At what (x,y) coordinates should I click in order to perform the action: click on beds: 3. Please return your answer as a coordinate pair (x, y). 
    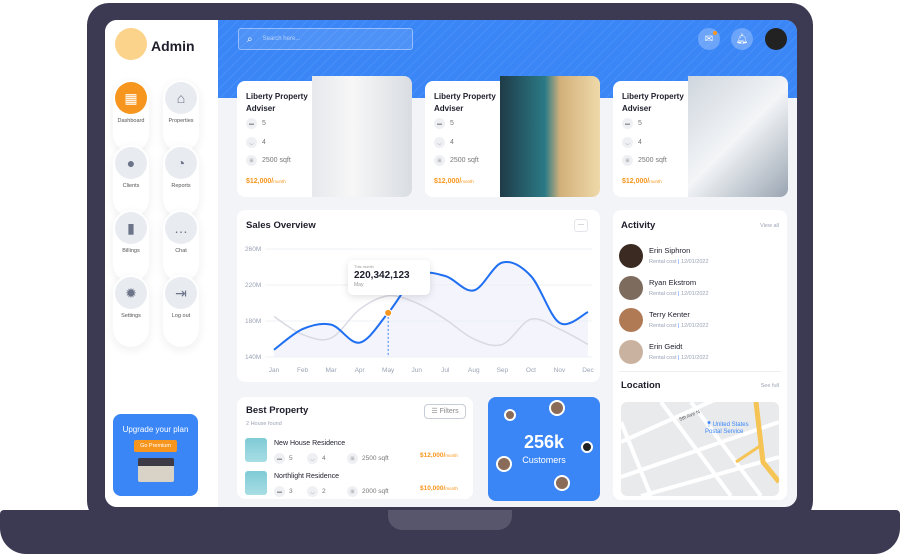
    Looking at the image, I should click on (291, 491).